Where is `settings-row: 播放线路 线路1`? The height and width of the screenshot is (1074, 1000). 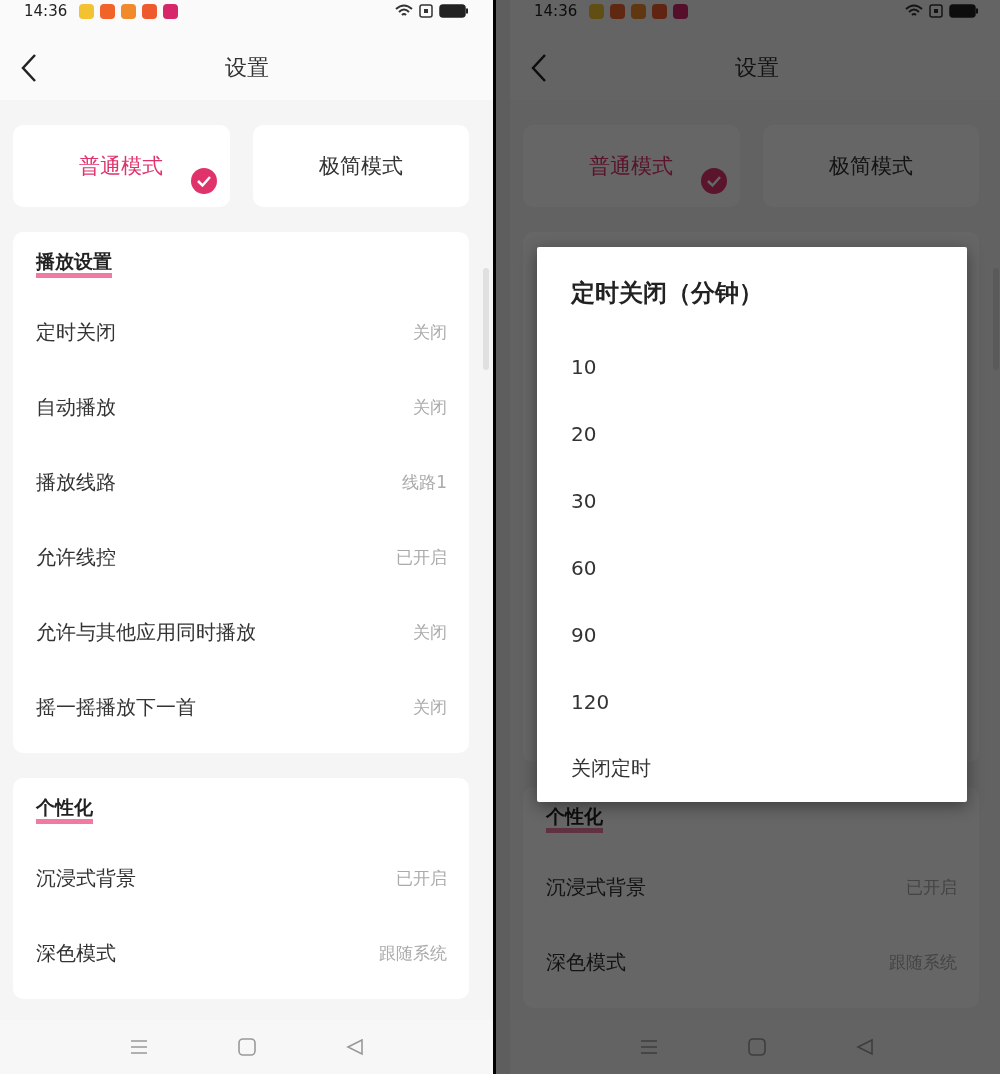 settings-row: 播放线路 线路1 is located at coordinates (241, 482).